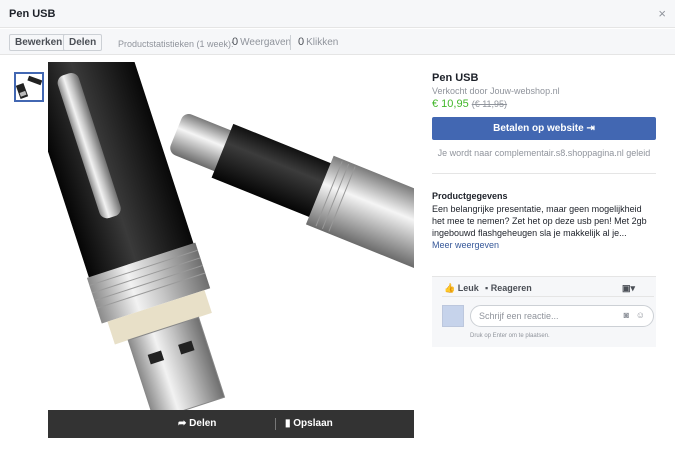 This screenshot has height=450, width=675. I want to click on clicks-stat: 0 Klikken, so click(318, 42).